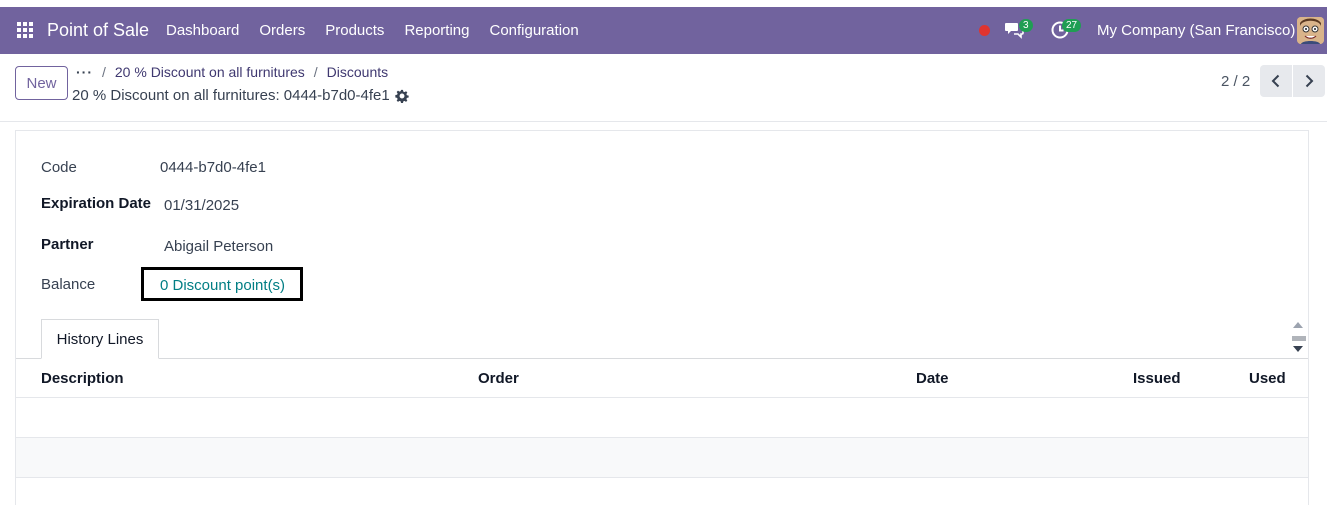 The height and width of the screenshot is (505, 1327). Describe the element at coordinates (1072, 25) in the screenshot. I see `activities-count-badge: 27` at that location.